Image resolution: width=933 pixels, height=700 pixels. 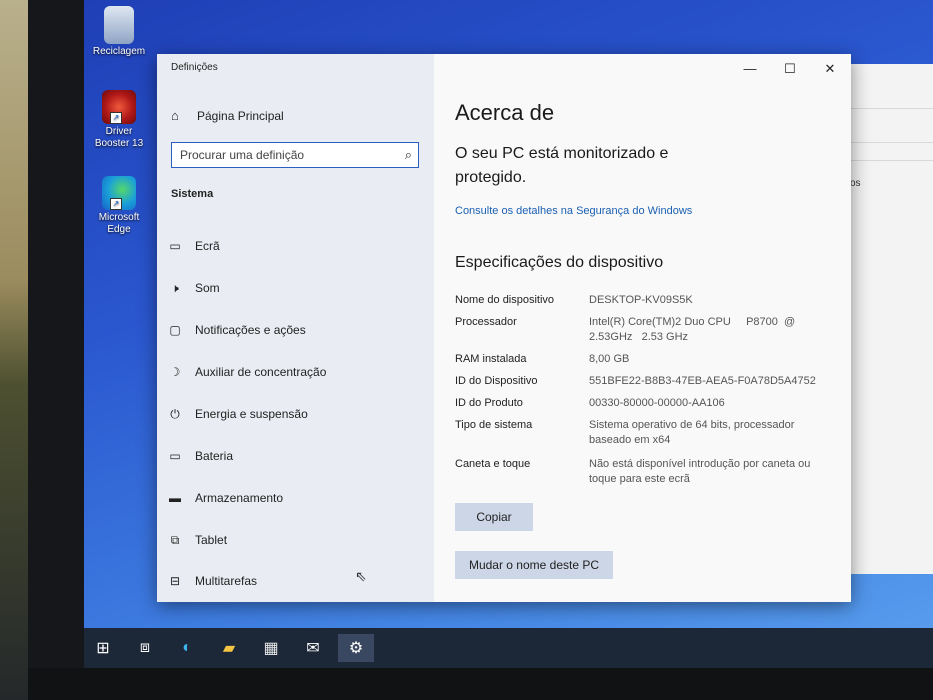 I want to click on nav-item-label: Multitarefas, so click(x=226, y=581).